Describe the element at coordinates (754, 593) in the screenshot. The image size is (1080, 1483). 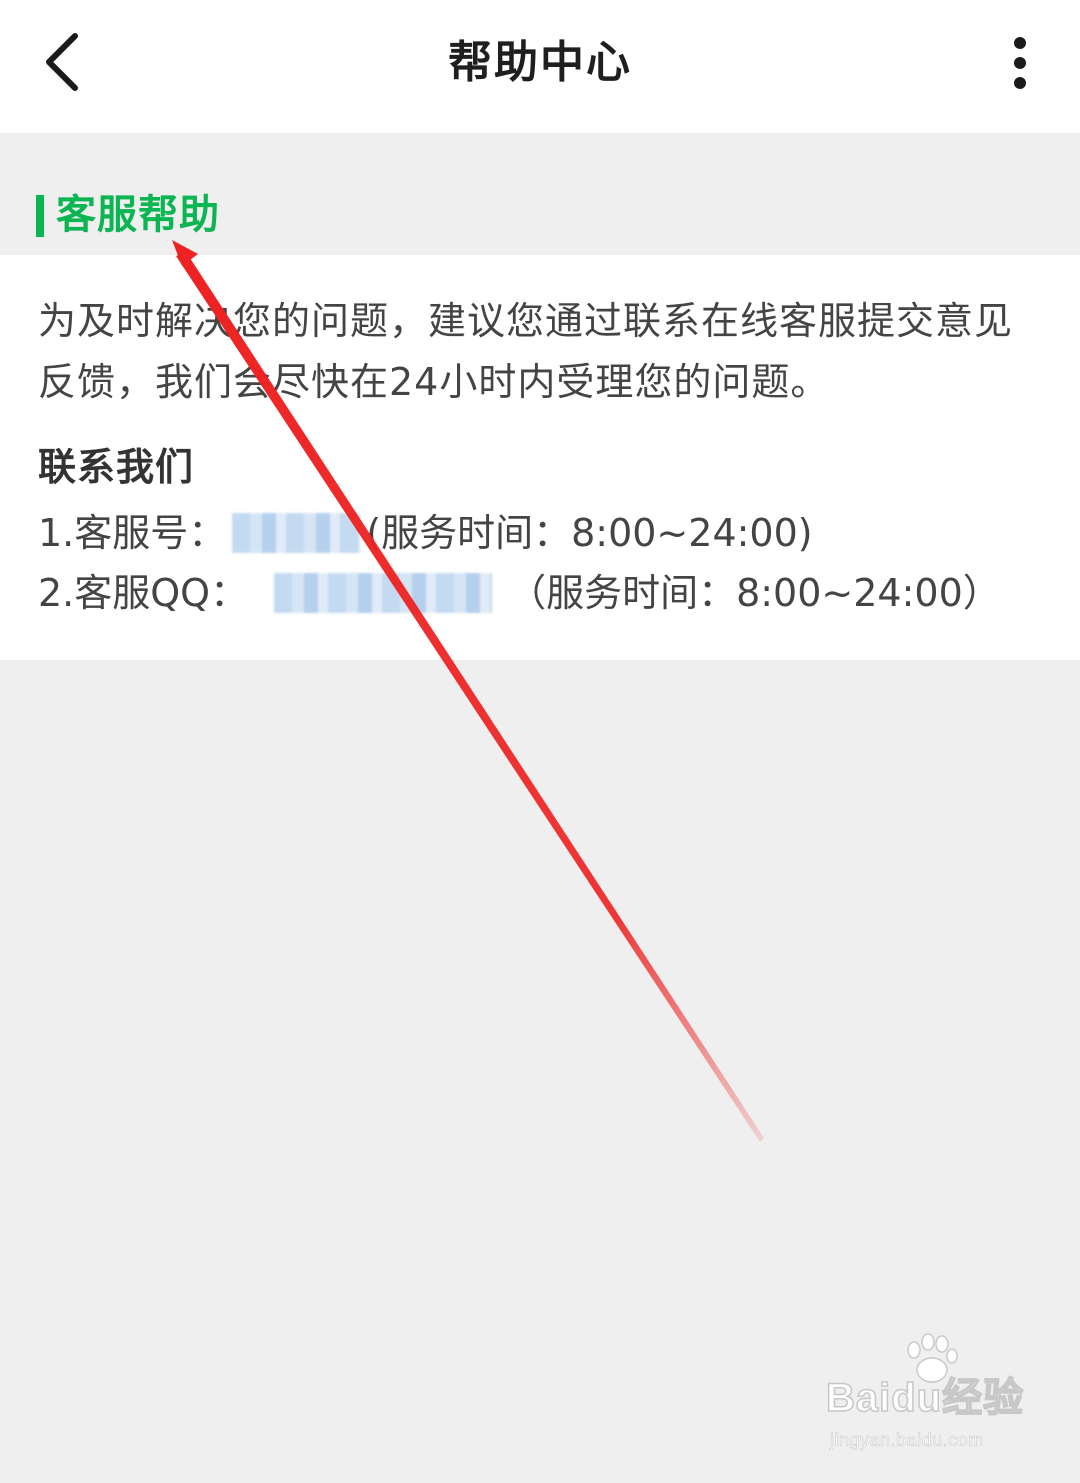
I see `qq-hours: （服务时间：8:00~24:00）` at that location.